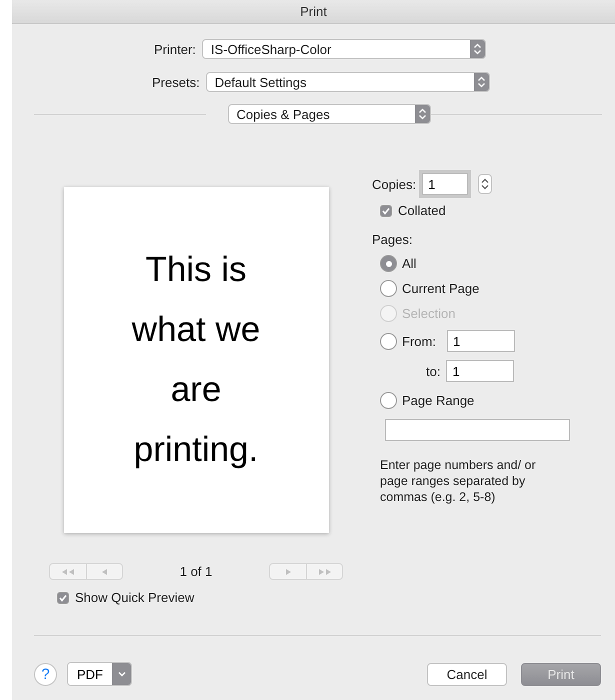 The width and height of the screenshot is (615, 700). What do you see at coordinates (325, 572) in the screenshot?
I see `last-page-icon` at bounding box center [325, 572].